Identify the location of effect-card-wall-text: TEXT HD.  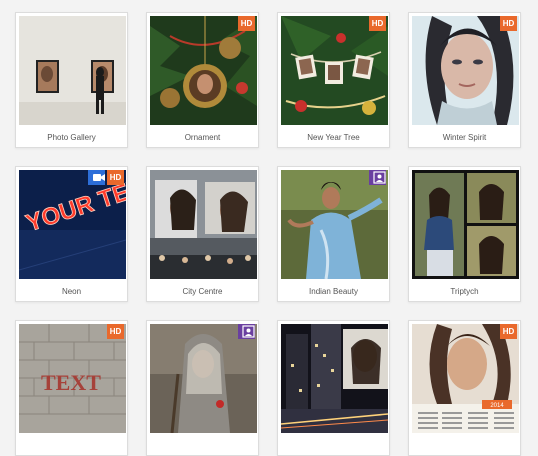
(71, 388).